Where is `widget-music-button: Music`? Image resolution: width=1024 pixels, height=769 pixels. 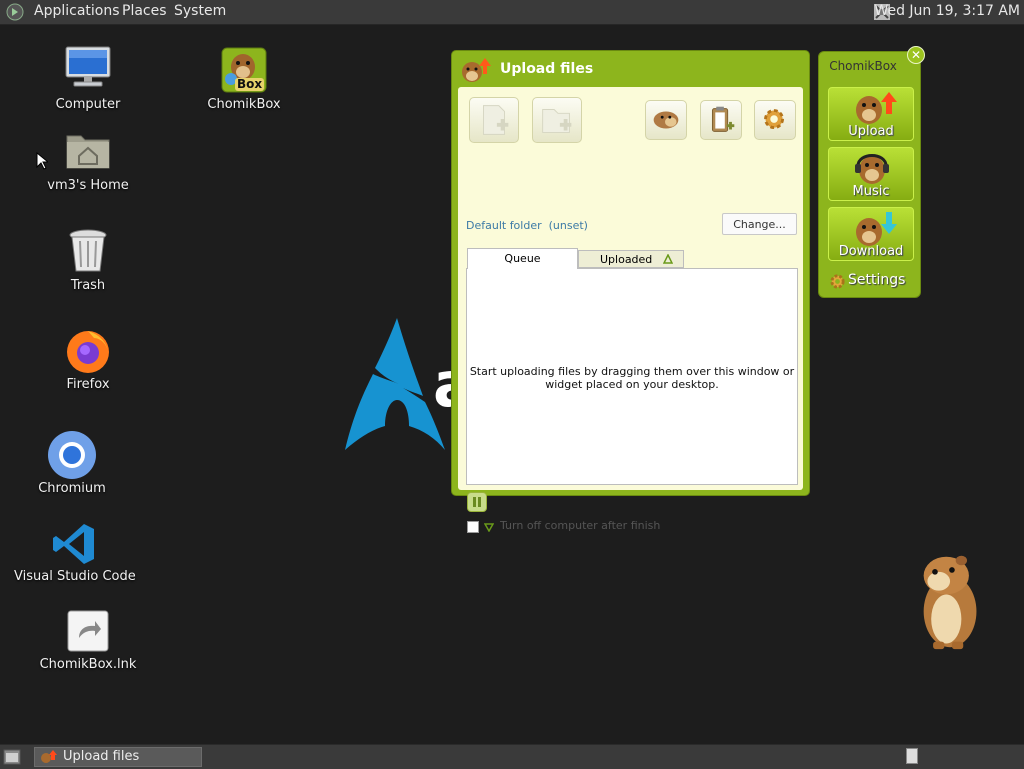 widget-music-button: Music is located at coordinates (871, 174).